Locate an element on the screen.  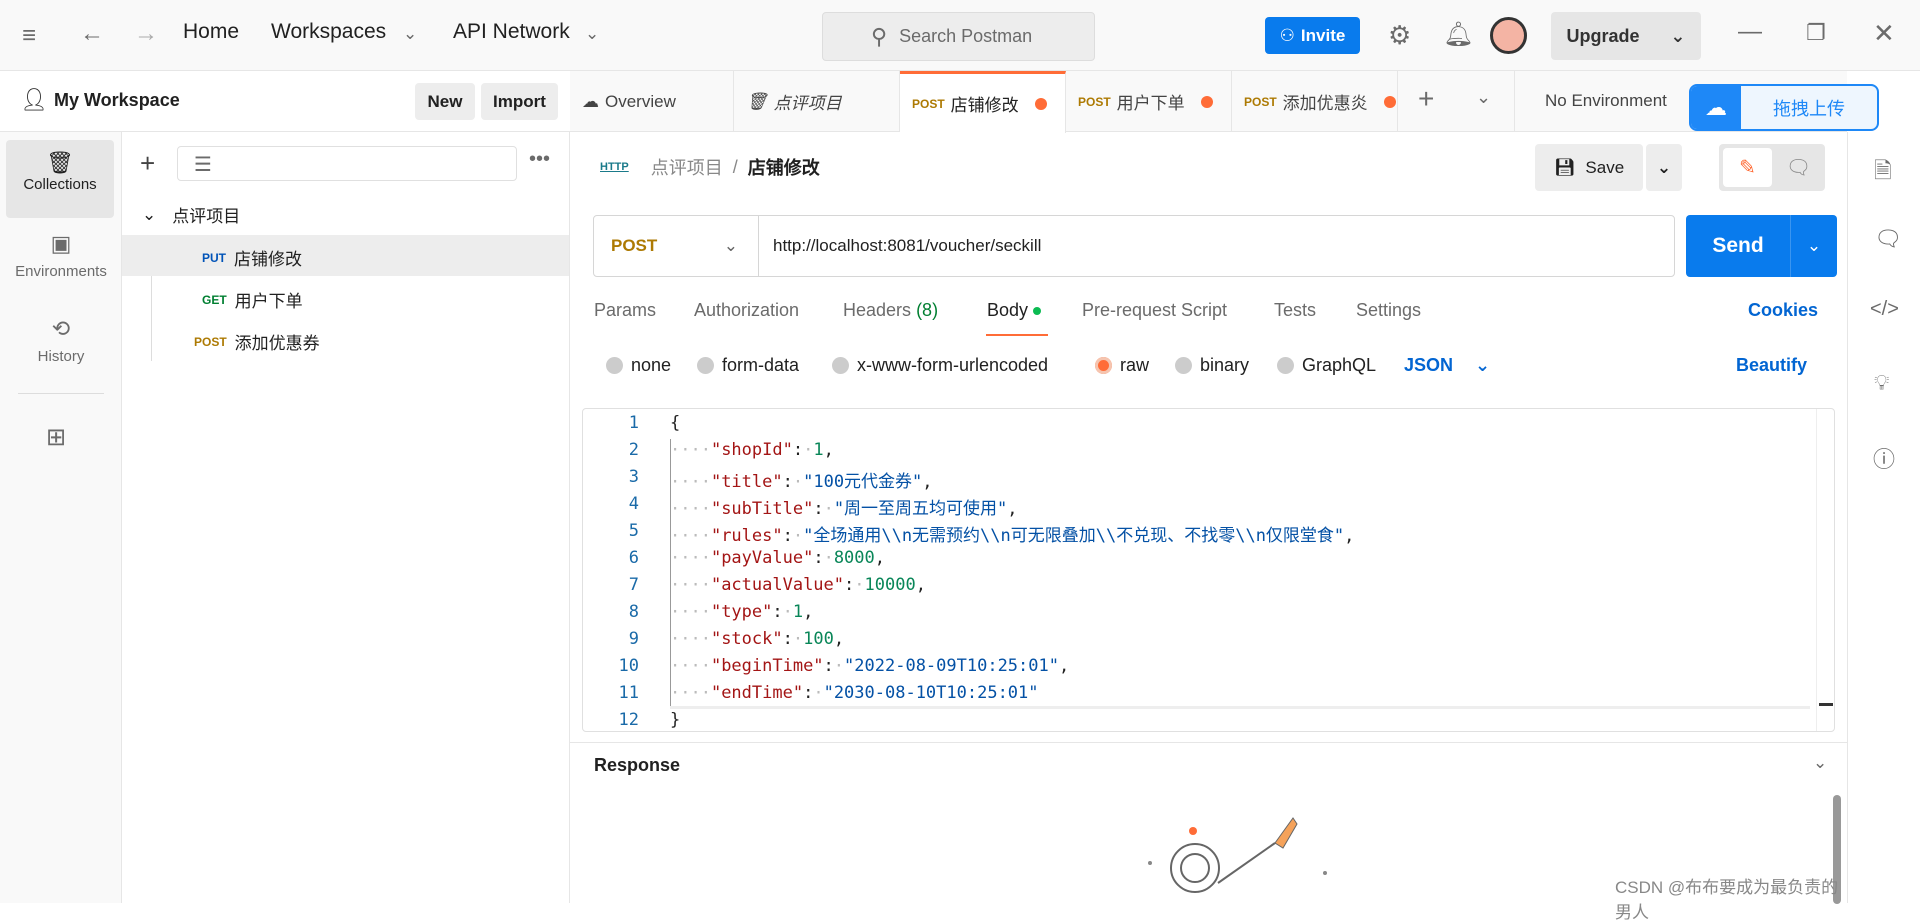
tab-params: Params is located at coordinates (625, 310).